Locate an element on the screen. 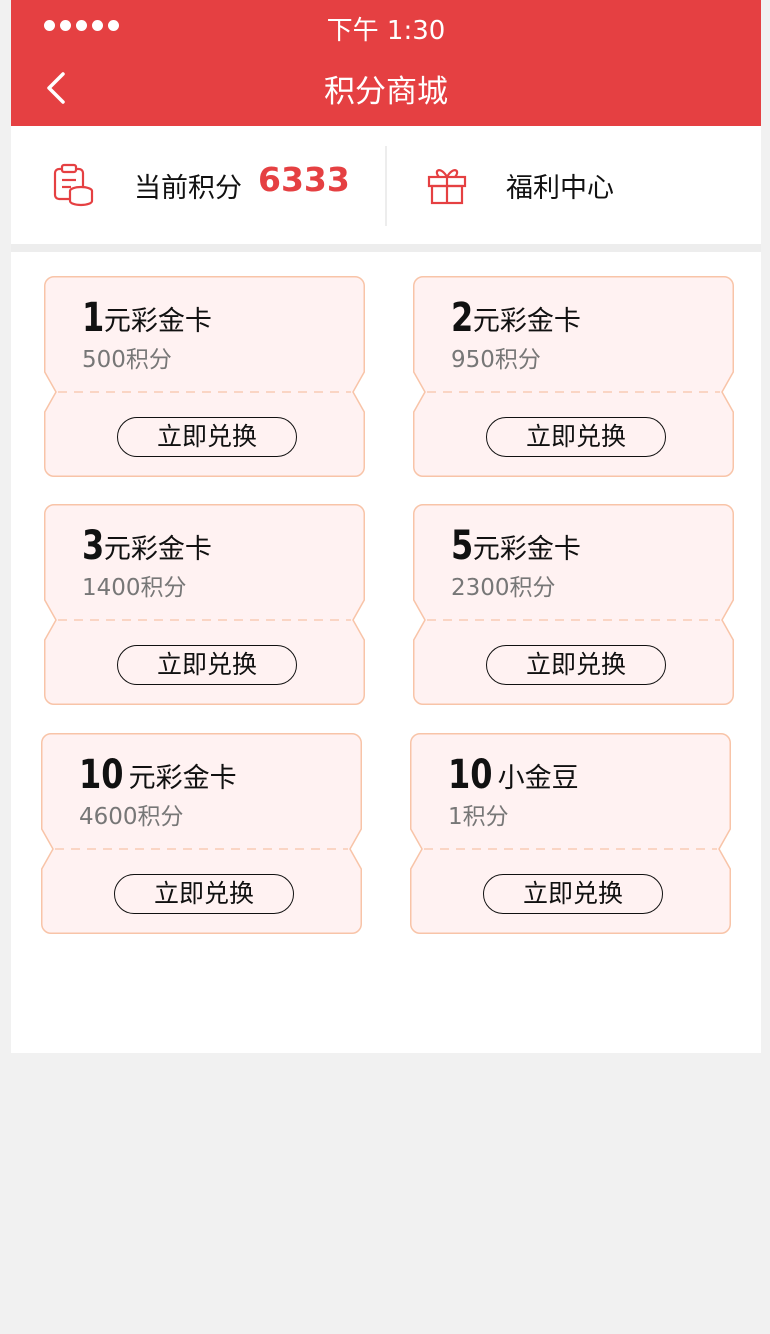 The width and height of the screenshot is (770, 1334). nav-bar: 积分商城 is located at coordinates (386, 89).